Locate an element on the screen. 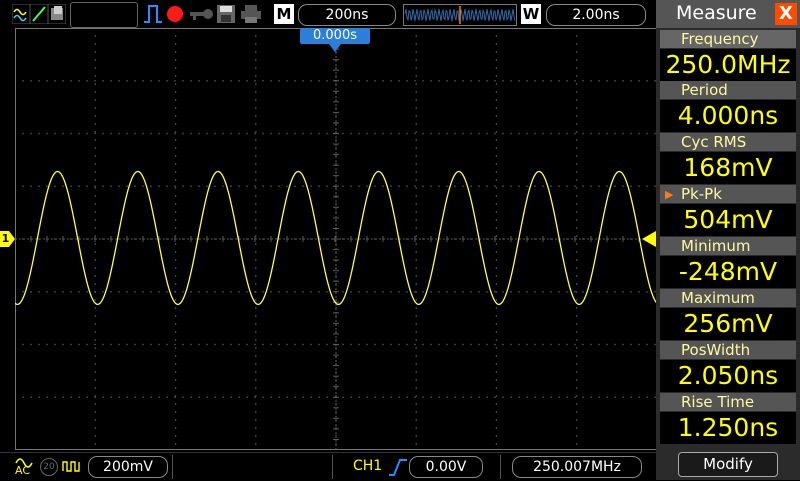 The image size is (800, 481). measure-label-pk-pk: Pk-Pk is located at coordinates (728, 194).